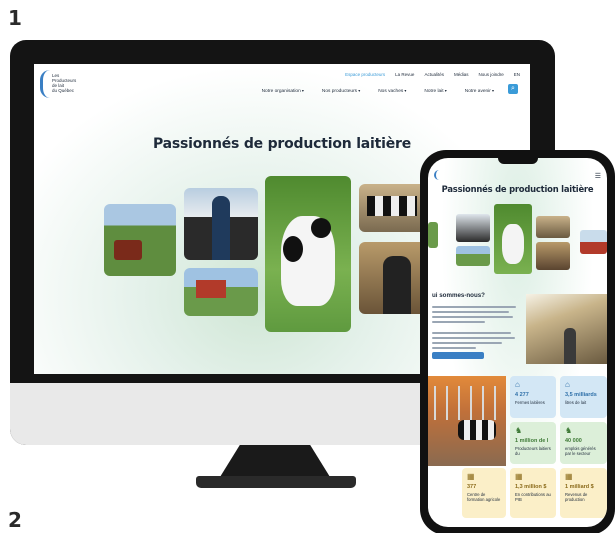 The height and width of the screenshot is (533, 615). Describe the element at coordinates (517, 175) in the screenshot. I see `phone-header: ☰` at that location.